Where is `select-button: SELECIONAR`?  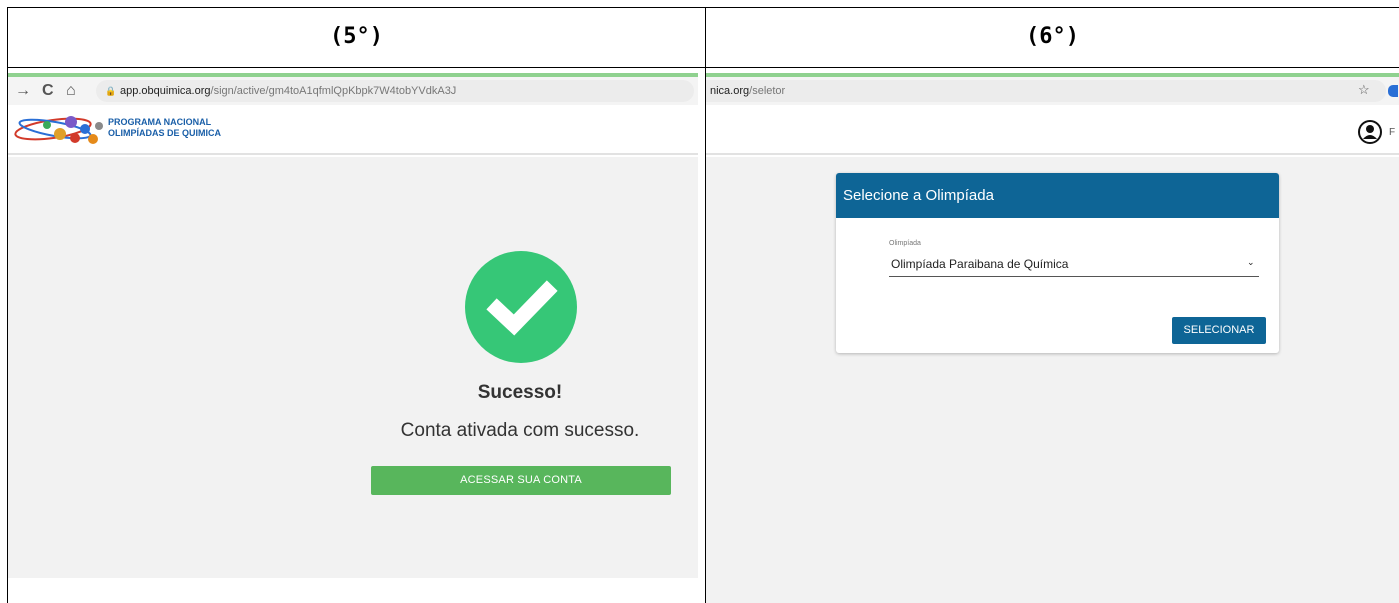 select-button: SELECIONAR is located at coordinates (1219, 330).